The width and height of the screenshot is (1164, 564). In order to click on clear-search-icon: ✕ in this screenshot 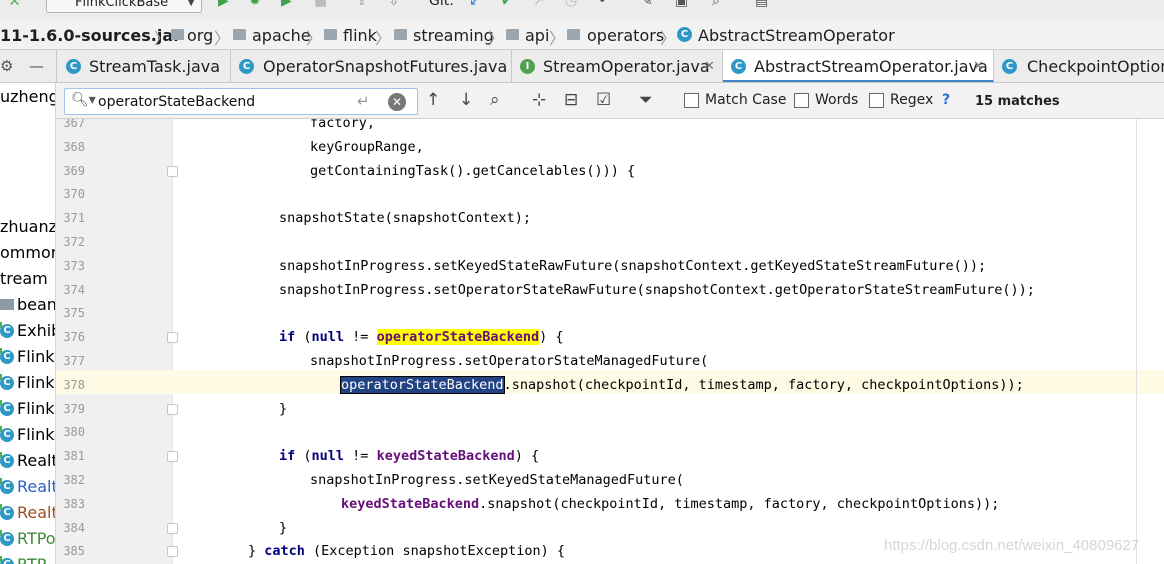, I will do `click(397, 102)`.